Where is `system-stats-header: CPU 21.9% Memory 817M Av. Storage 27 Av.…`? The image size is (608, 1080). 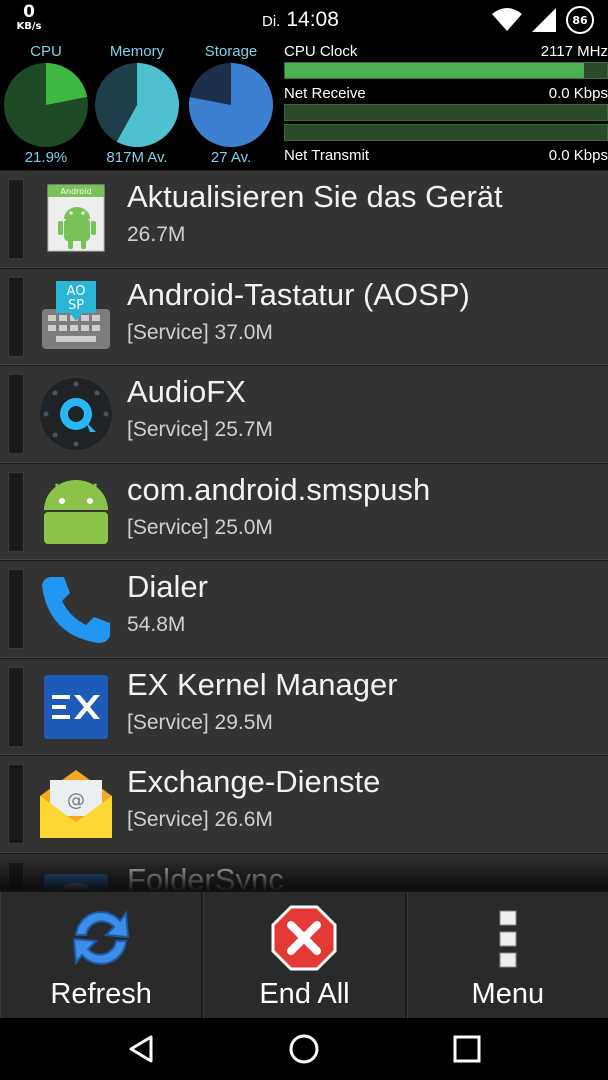
system-stats-header: CPU 21.9% Memory 817M Av. Storage 27 Av.… is located at coordinates (304, 105).